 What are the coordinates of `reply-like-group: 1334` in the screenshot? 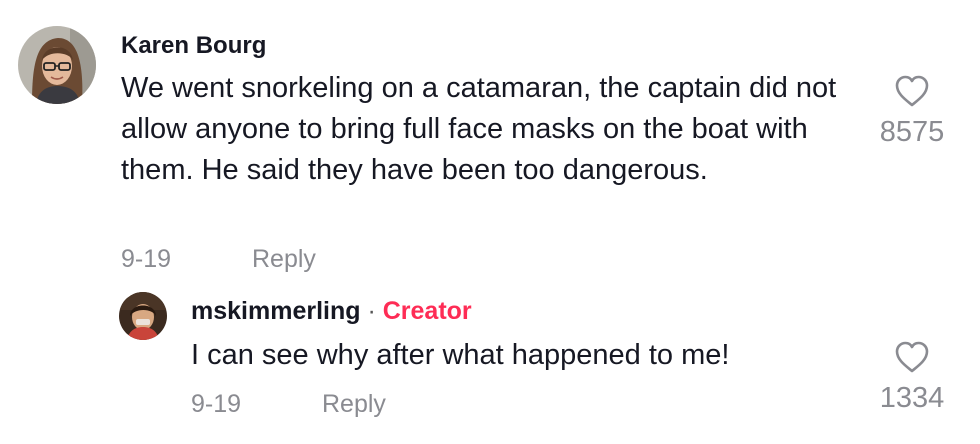 It's located at (912, 377).